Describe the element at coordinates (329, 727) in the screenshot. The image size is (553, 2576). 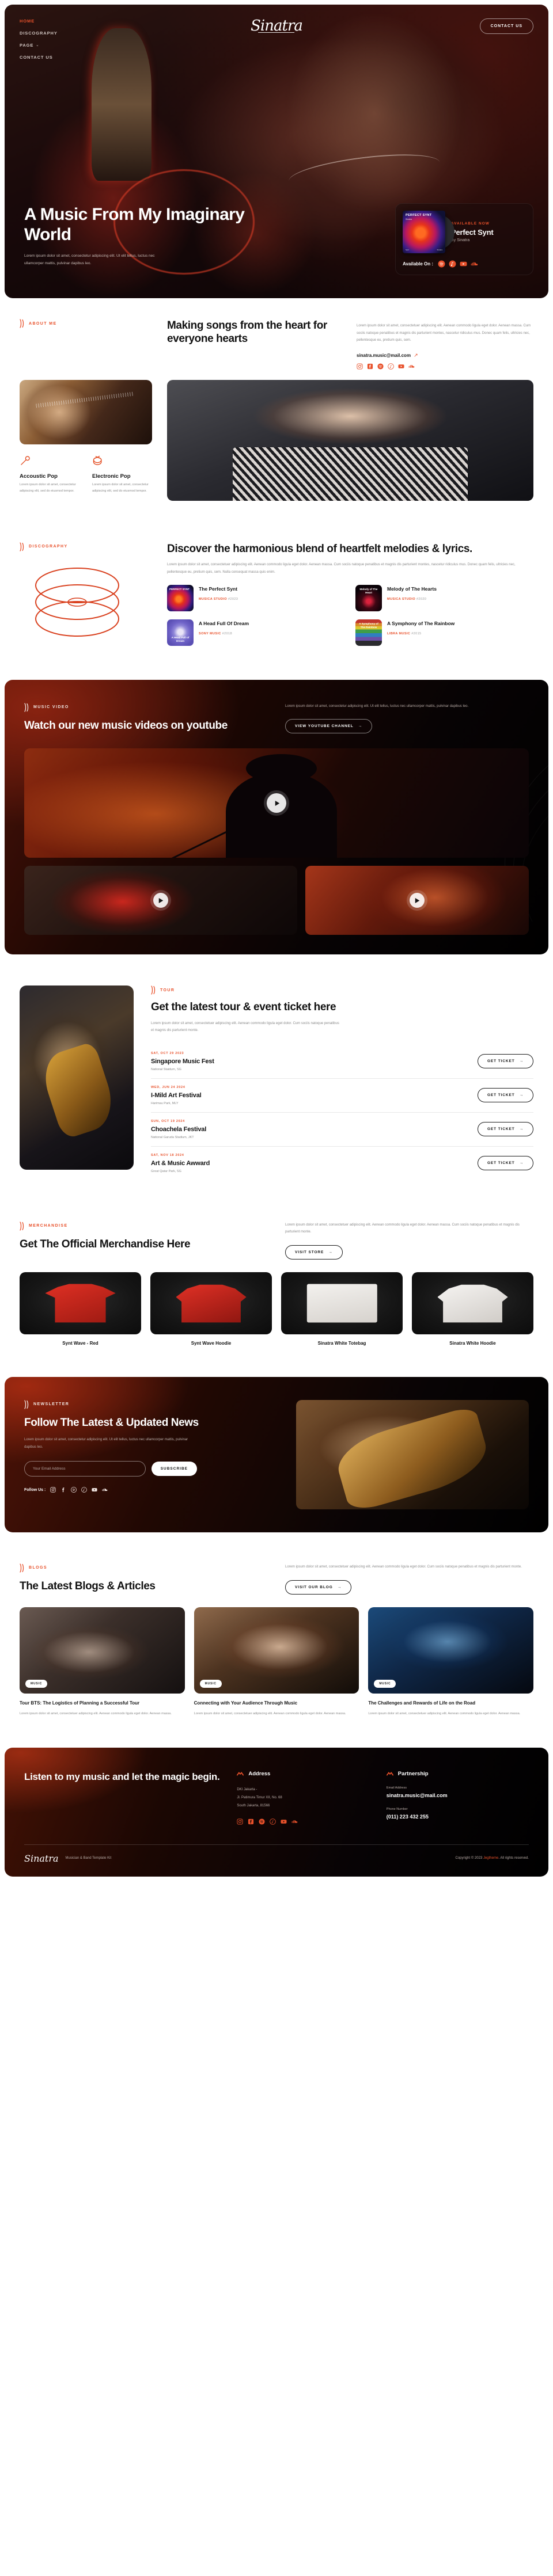
I see `view-youtube-channel-button: VIEW YOUTUBE CHANNEL →` at that location.